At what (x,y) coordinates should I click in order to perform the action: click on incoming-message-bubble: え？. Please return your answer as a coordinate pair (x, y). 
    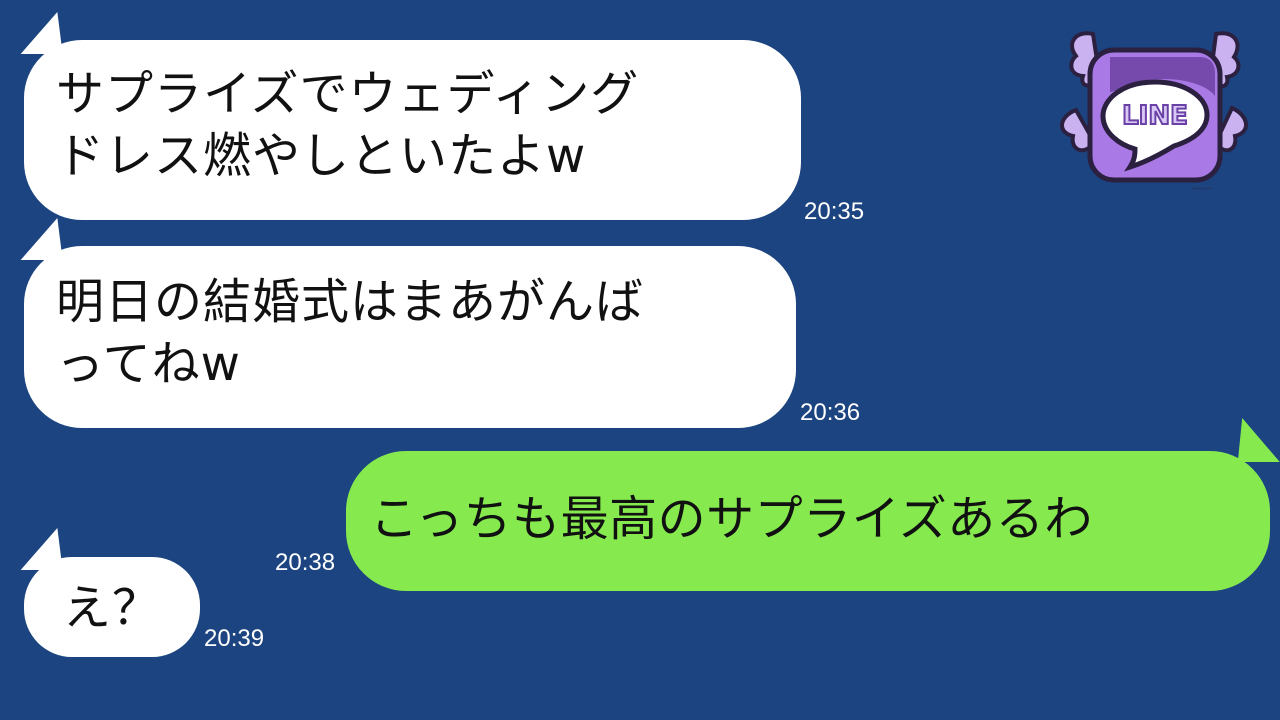
    Looking at the image, I should click on (112, 607).